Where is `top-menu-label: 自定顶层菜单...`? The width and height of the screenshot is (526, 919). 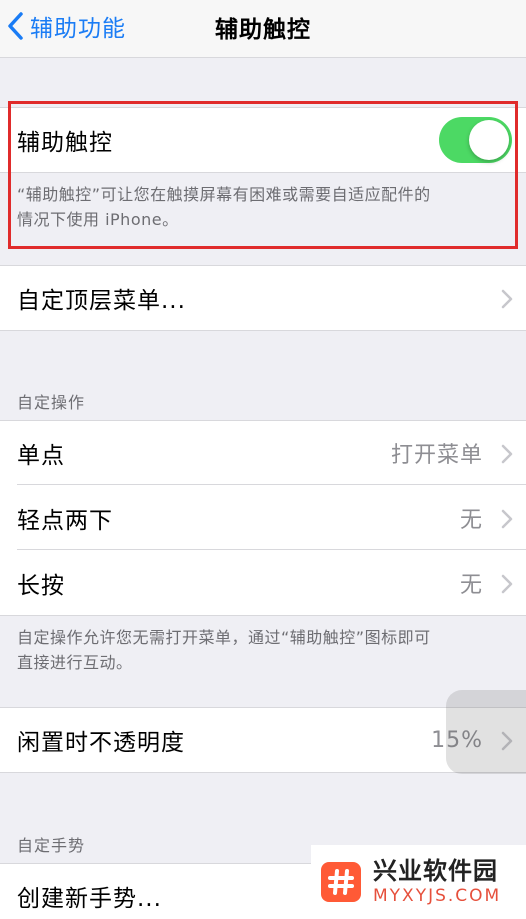 top-menu-label: 自定顶层菜单... is located at coordinates (101, 301).